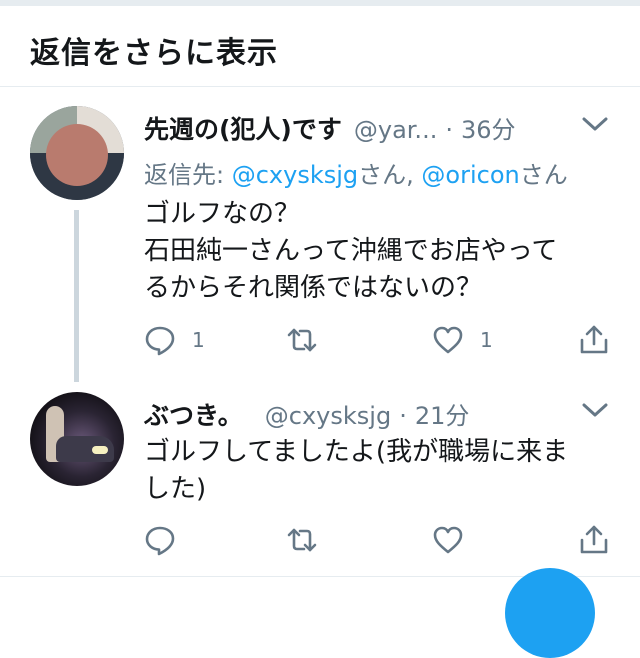  I want to click on like-icon, so click(448, 540).